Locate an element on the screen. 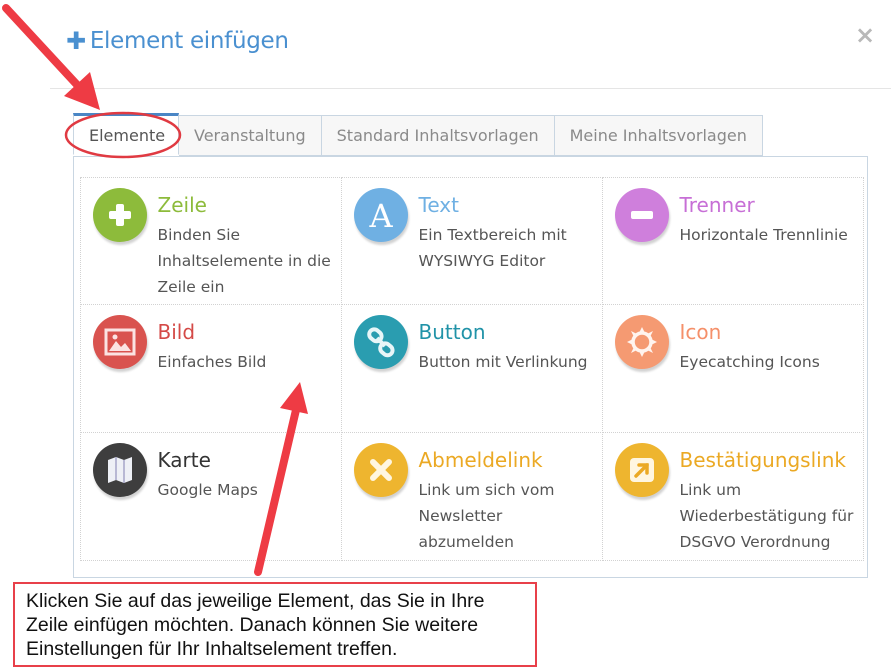 This screenshot has height=670, width=891. minus-icon is located at coordinates (641, 214).